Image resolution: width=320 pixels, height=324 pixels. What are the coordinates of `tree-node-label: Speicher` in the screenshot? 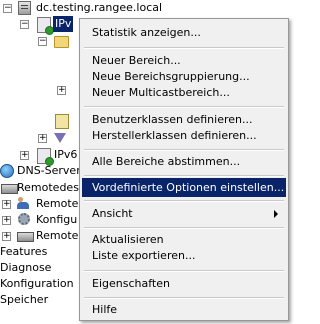 It's located at (24, 299).